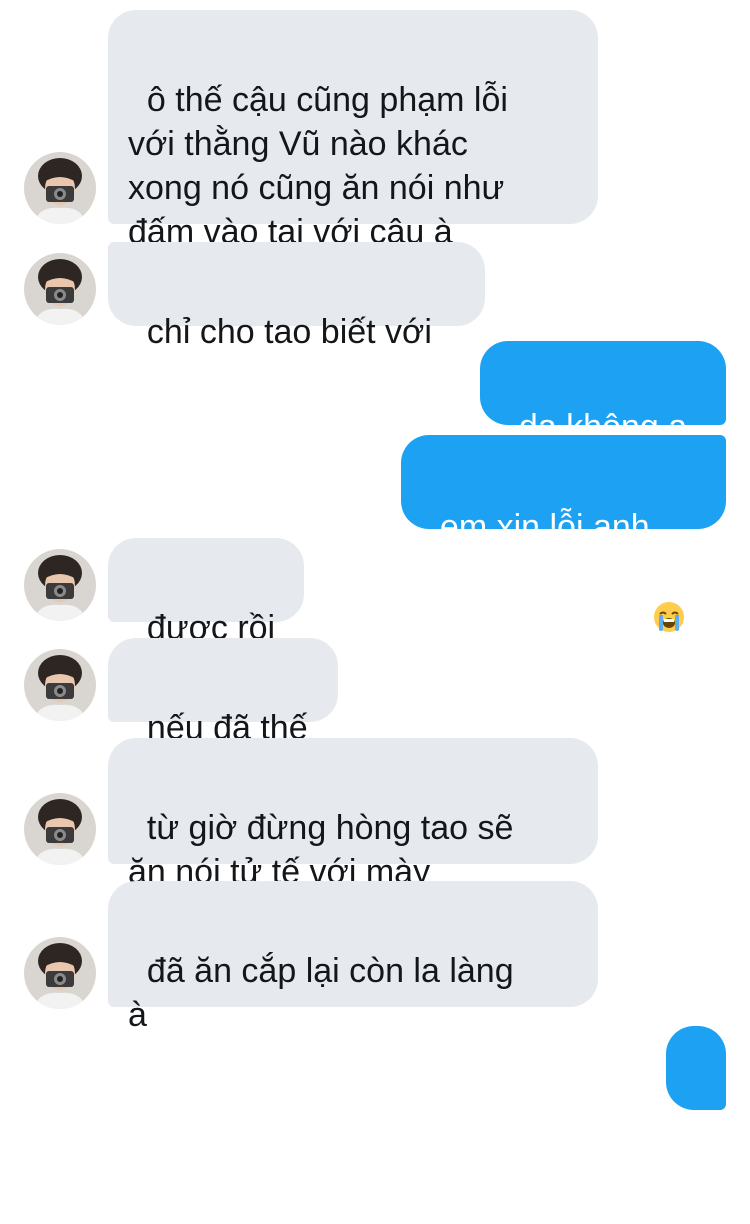  I want to click on incoming-message-bubble: nếu đã thế, so click(223, 692).